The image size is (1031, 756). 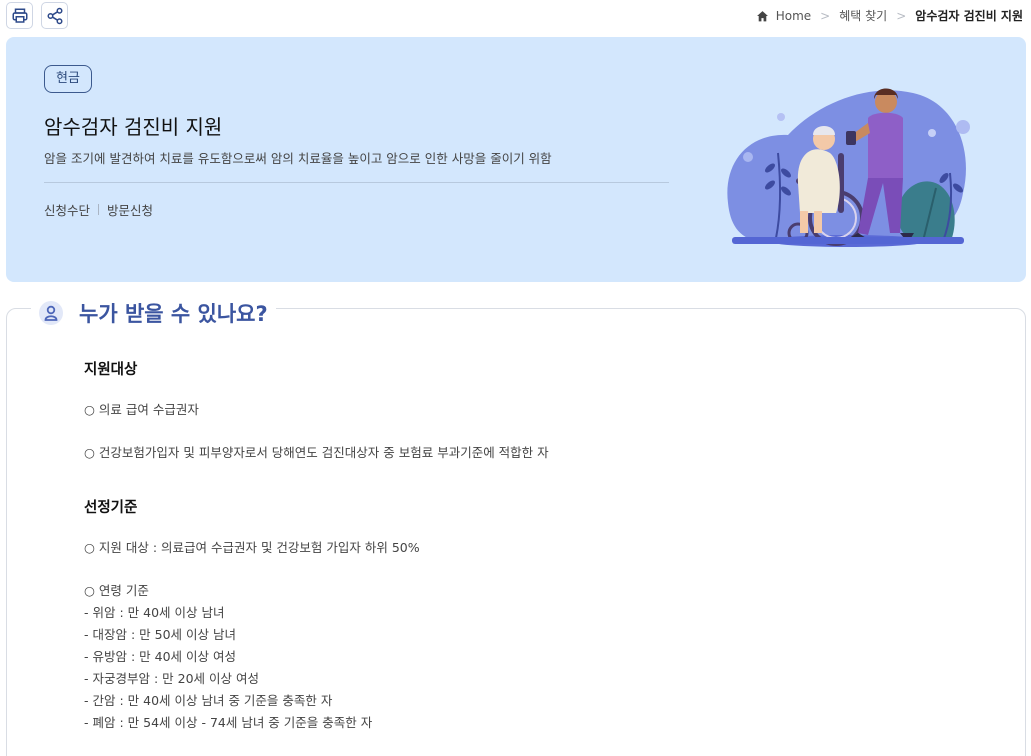 I want to click on share-icon, so click(x=54, y=15).